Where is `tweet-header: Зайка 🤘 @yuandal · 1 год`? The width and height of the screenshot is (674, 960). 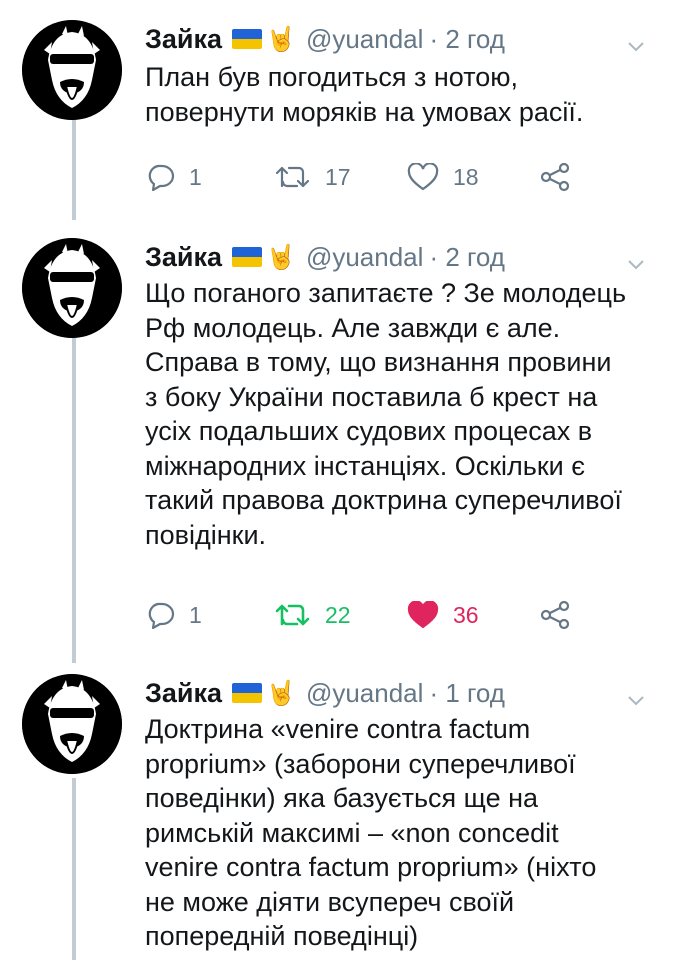
tweet-header: Зайка 🤘 @yuandal · 1 год is located at coordinates (325, 693).